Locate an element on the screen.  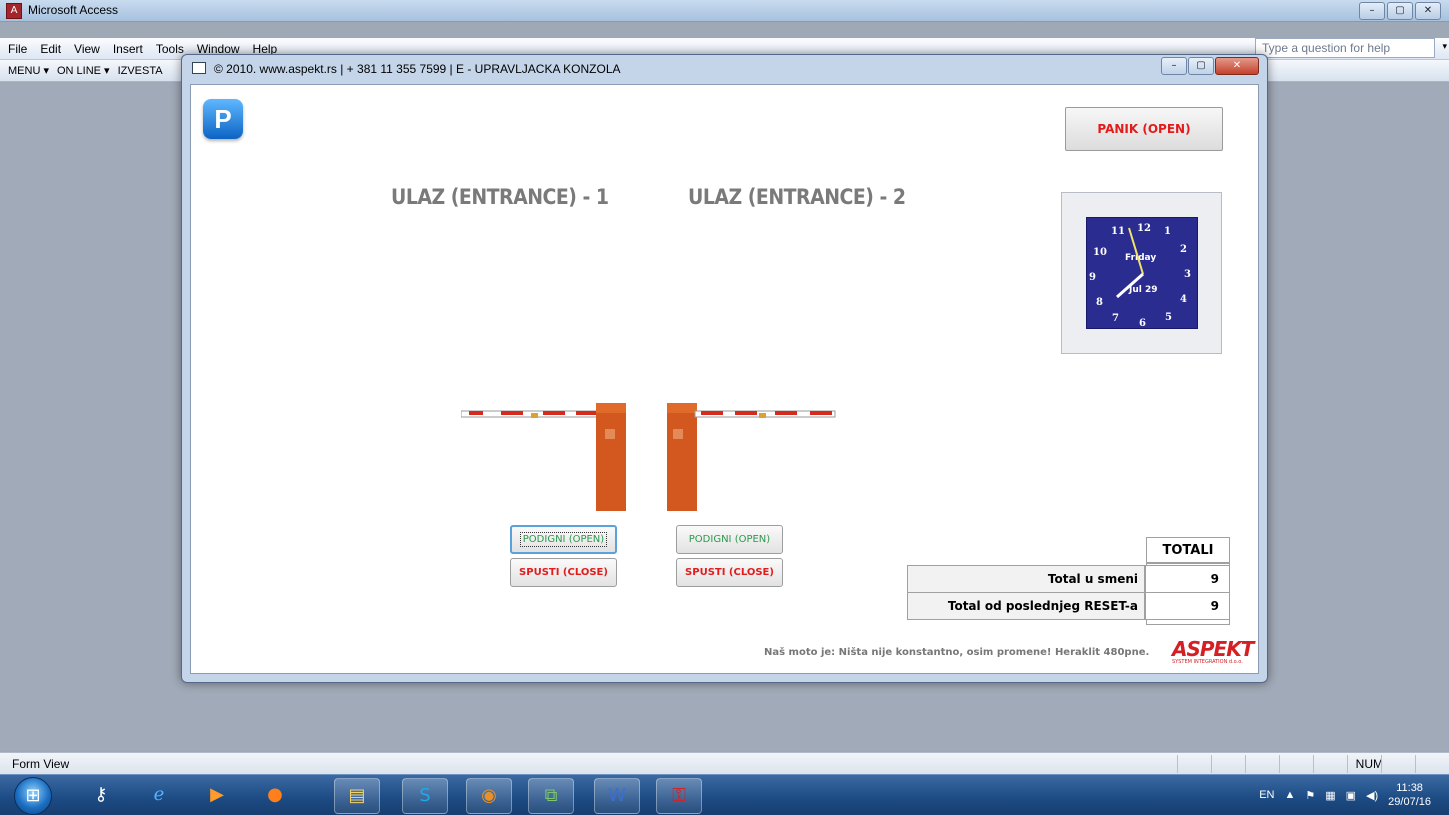
gate-2-open-button: PODIGNI (OPEN) is located at coordinates (729, 539).